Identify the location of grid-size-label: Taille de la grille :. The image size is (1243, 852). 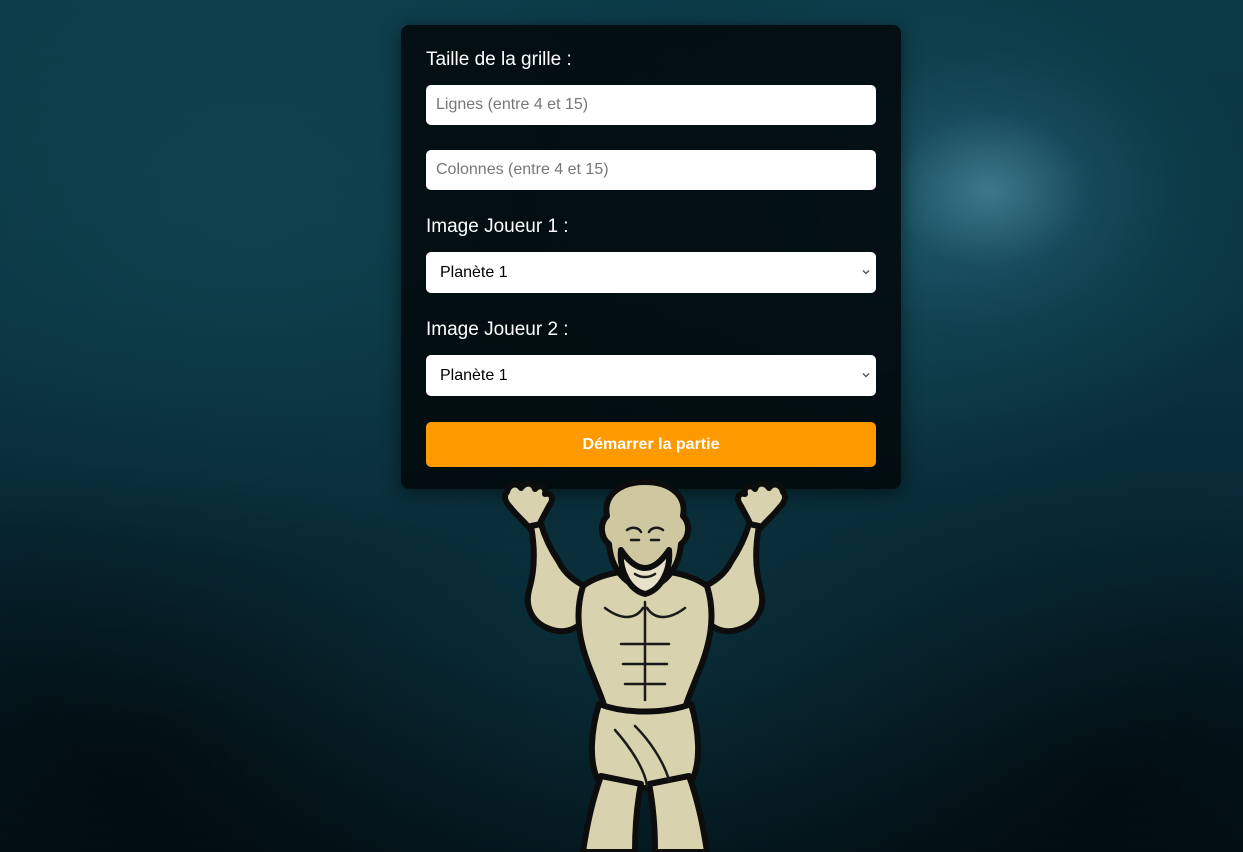
(499, 59).